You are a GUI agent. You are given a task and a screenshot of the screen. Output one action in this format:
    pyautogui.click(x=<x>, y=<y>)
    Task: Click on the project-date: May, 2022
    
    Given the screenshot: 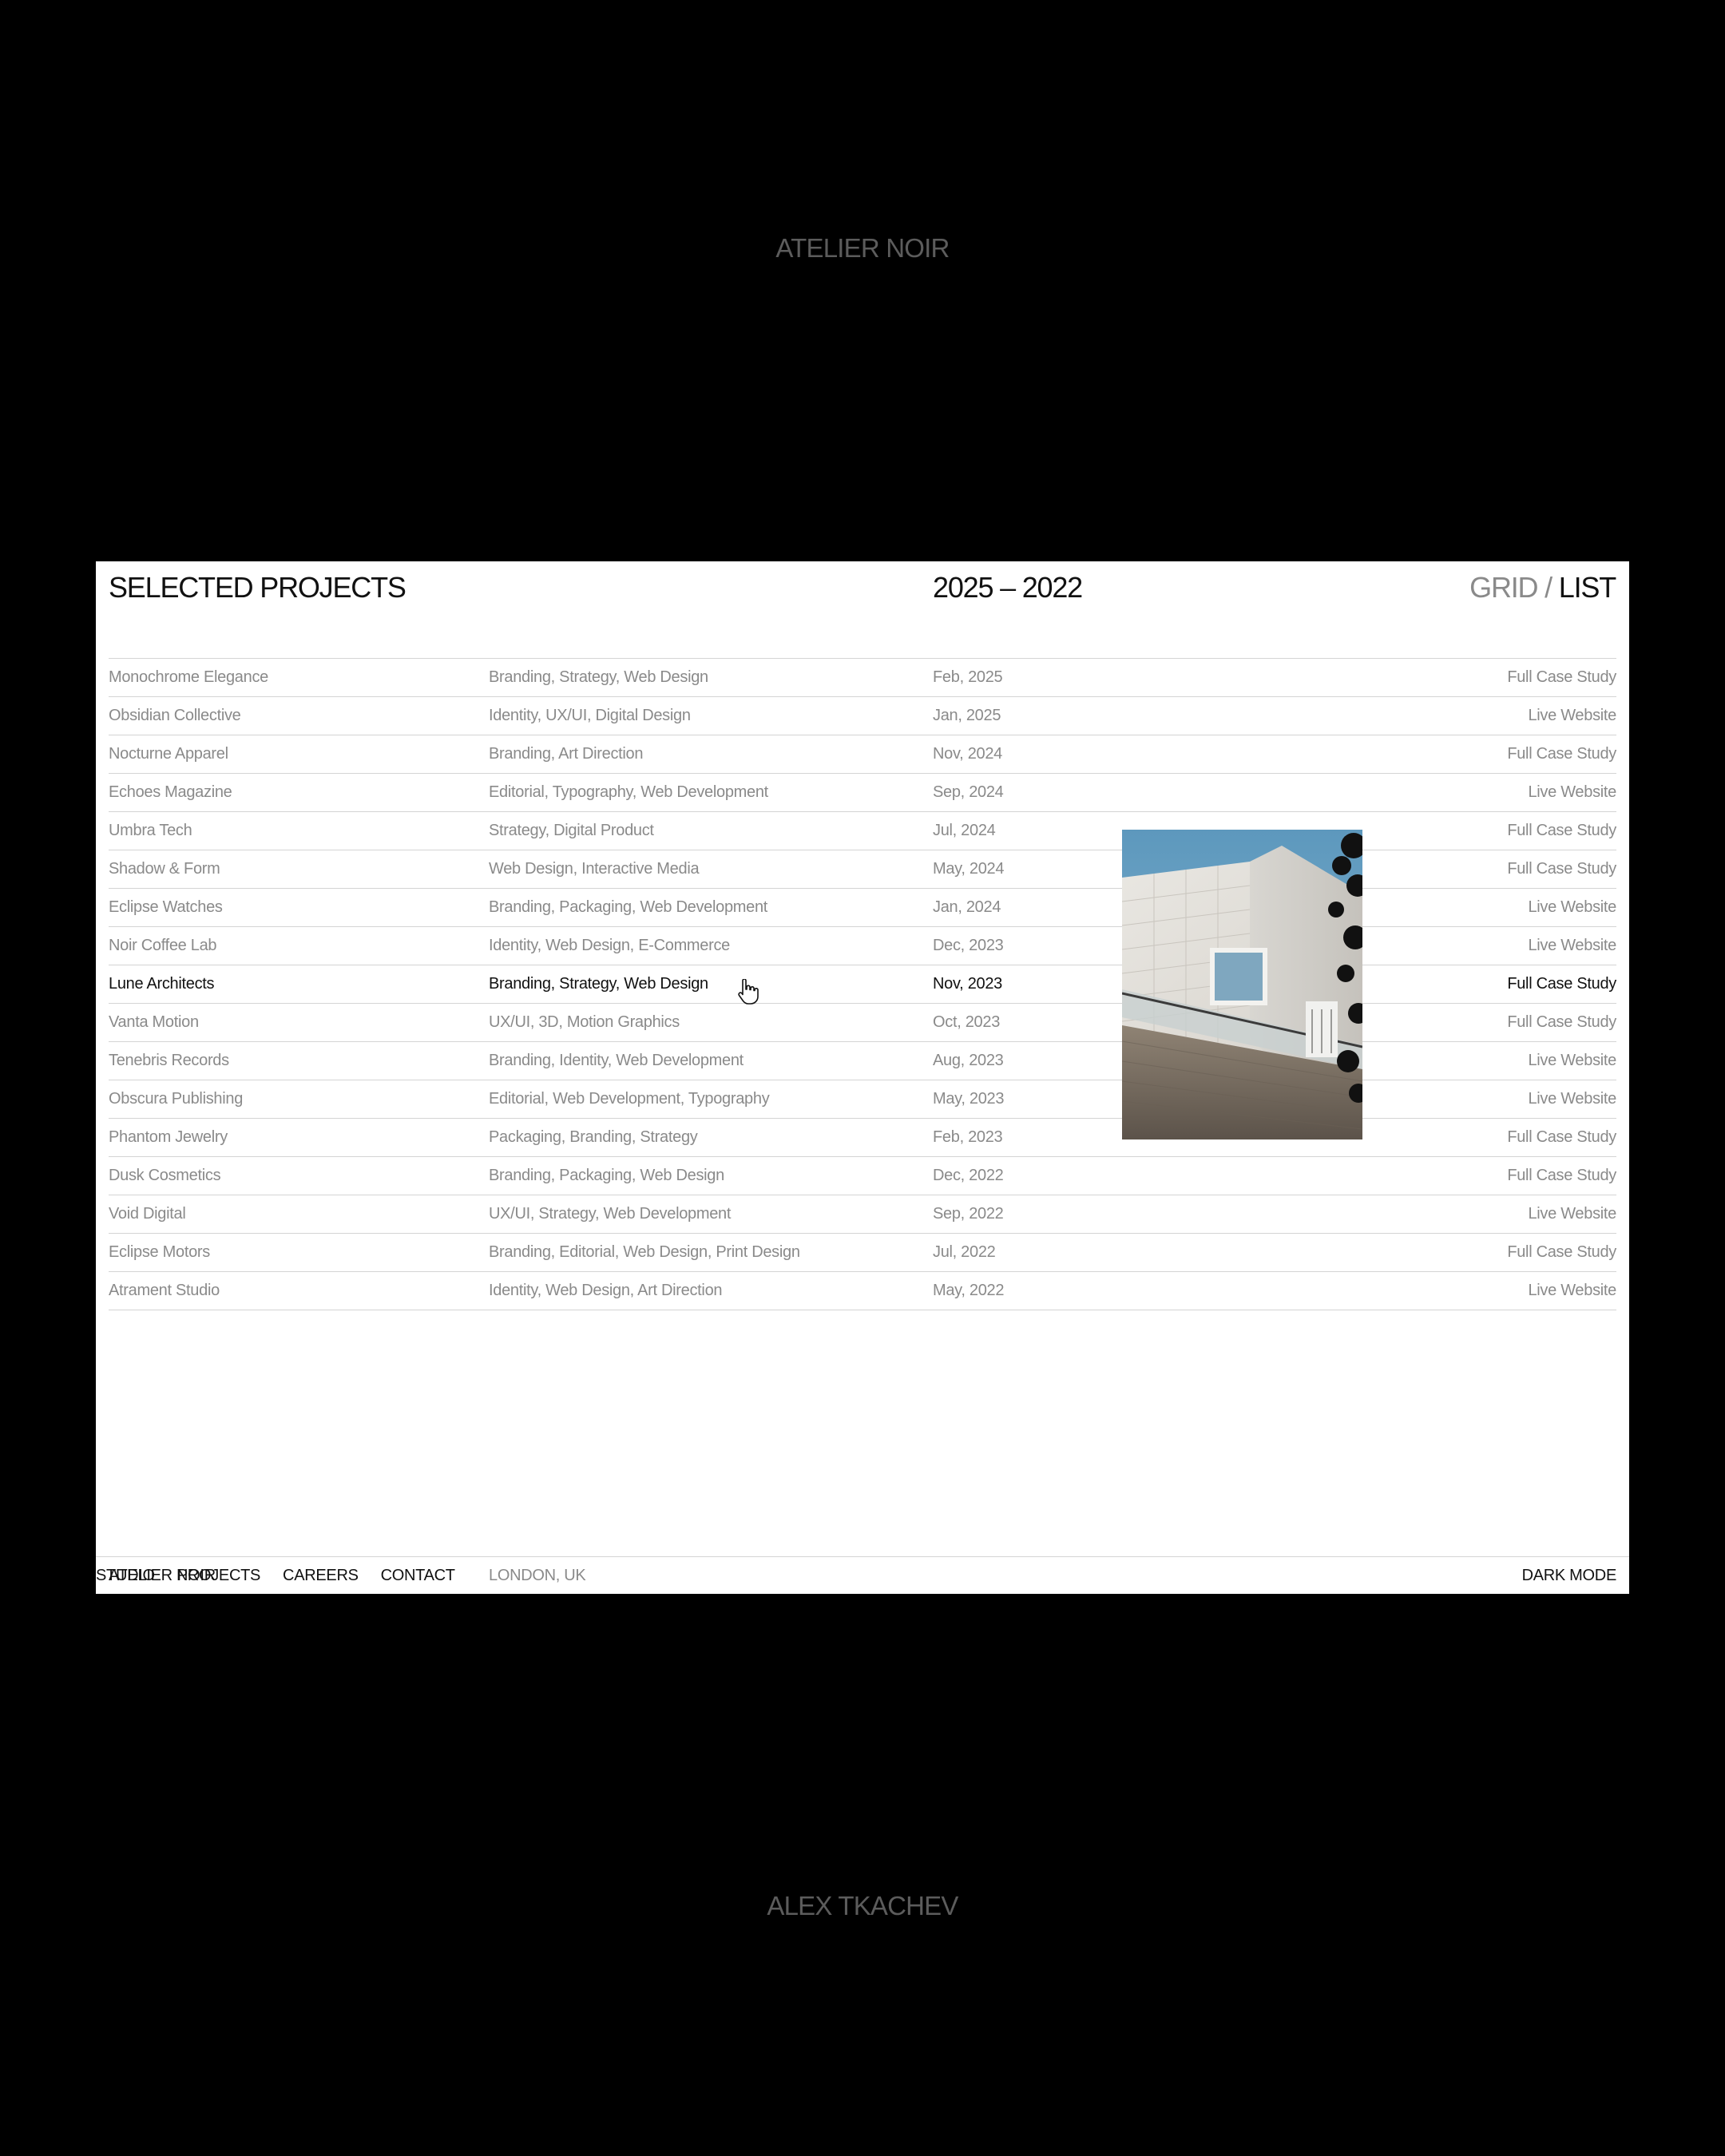 What is the action you would take?
    pyautogui.click(x=969, y=1290)
    